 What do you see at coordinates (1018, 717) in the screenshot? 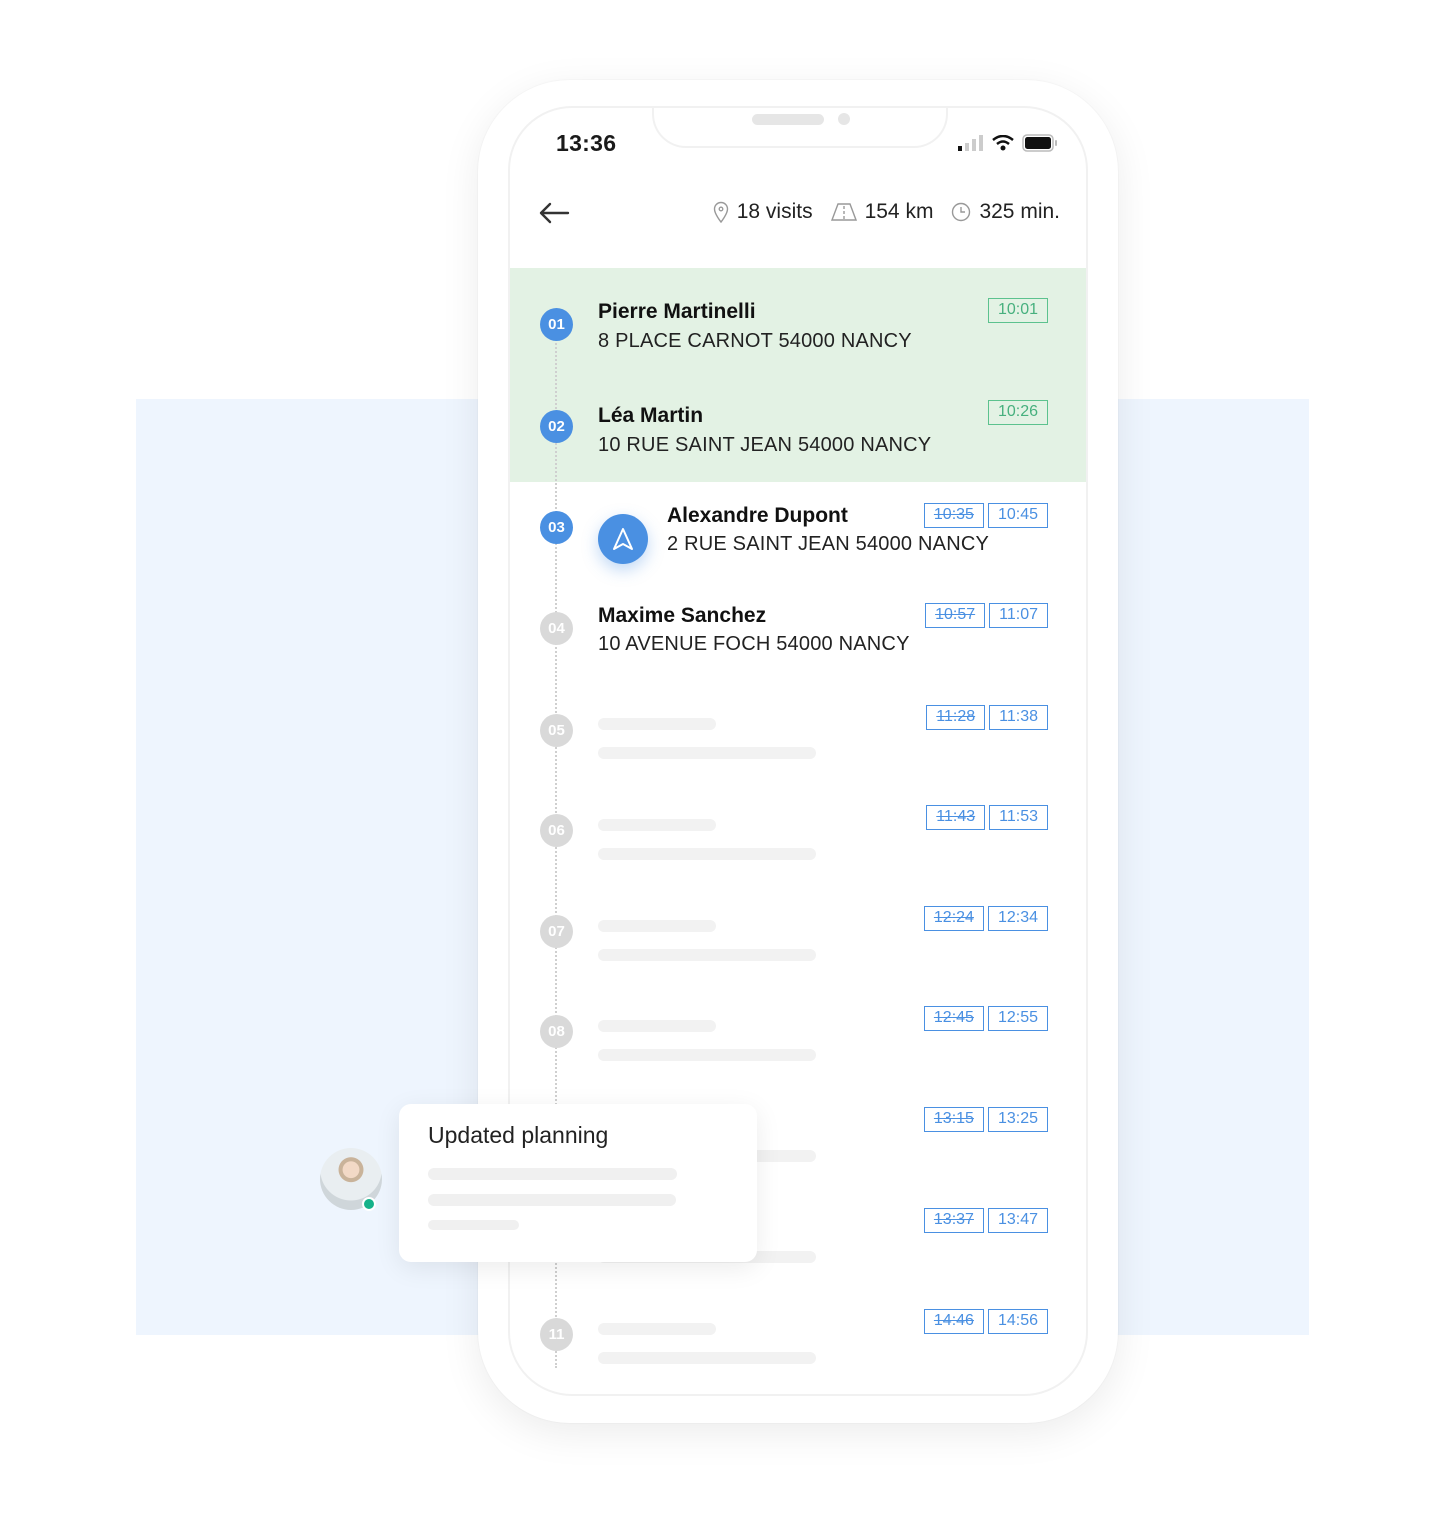
I see `visit-time: 11:38` at bounding box center [1018, 717].